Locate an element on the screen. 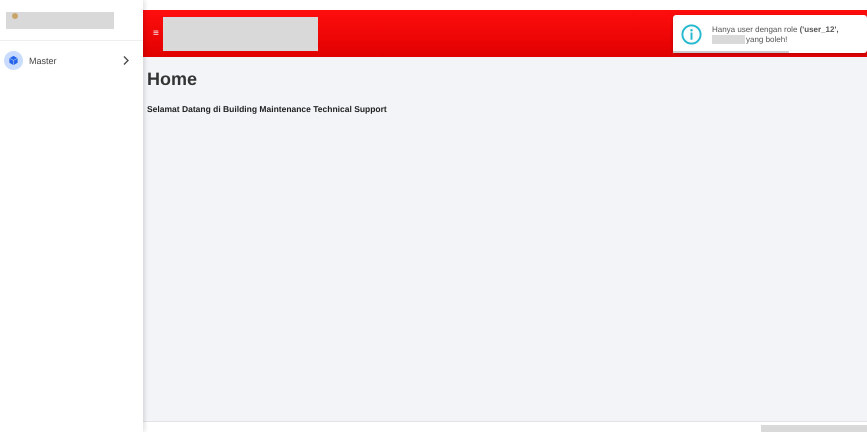 This screenshot has height=432, width=867. info-icon is located at coordinates (691, 34).